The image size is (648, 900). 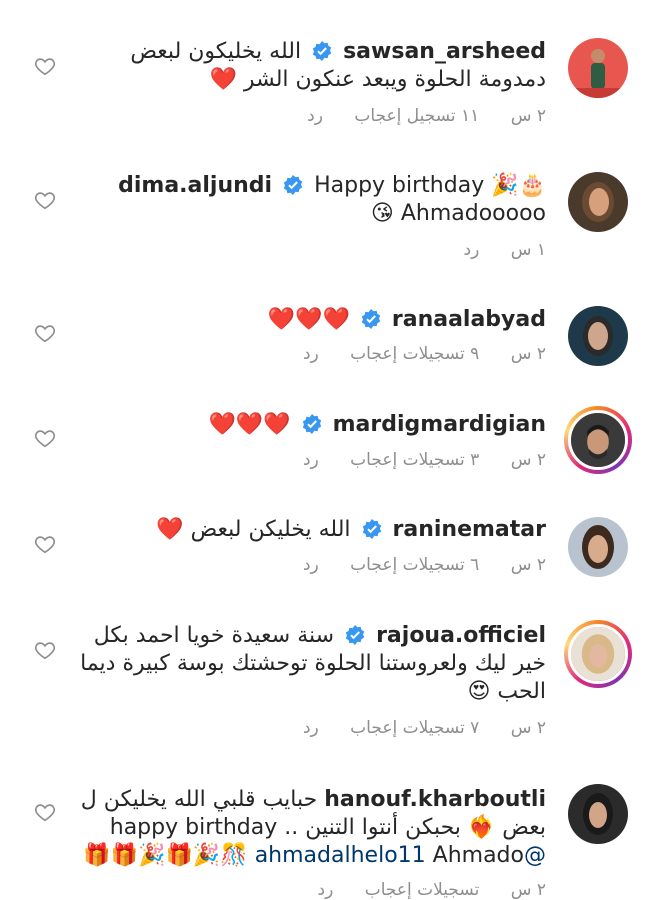 What do you see at coordinates (195, 185) in the screenshot?
I see `username: dima.aljundi` at bounding box center [195, 185].